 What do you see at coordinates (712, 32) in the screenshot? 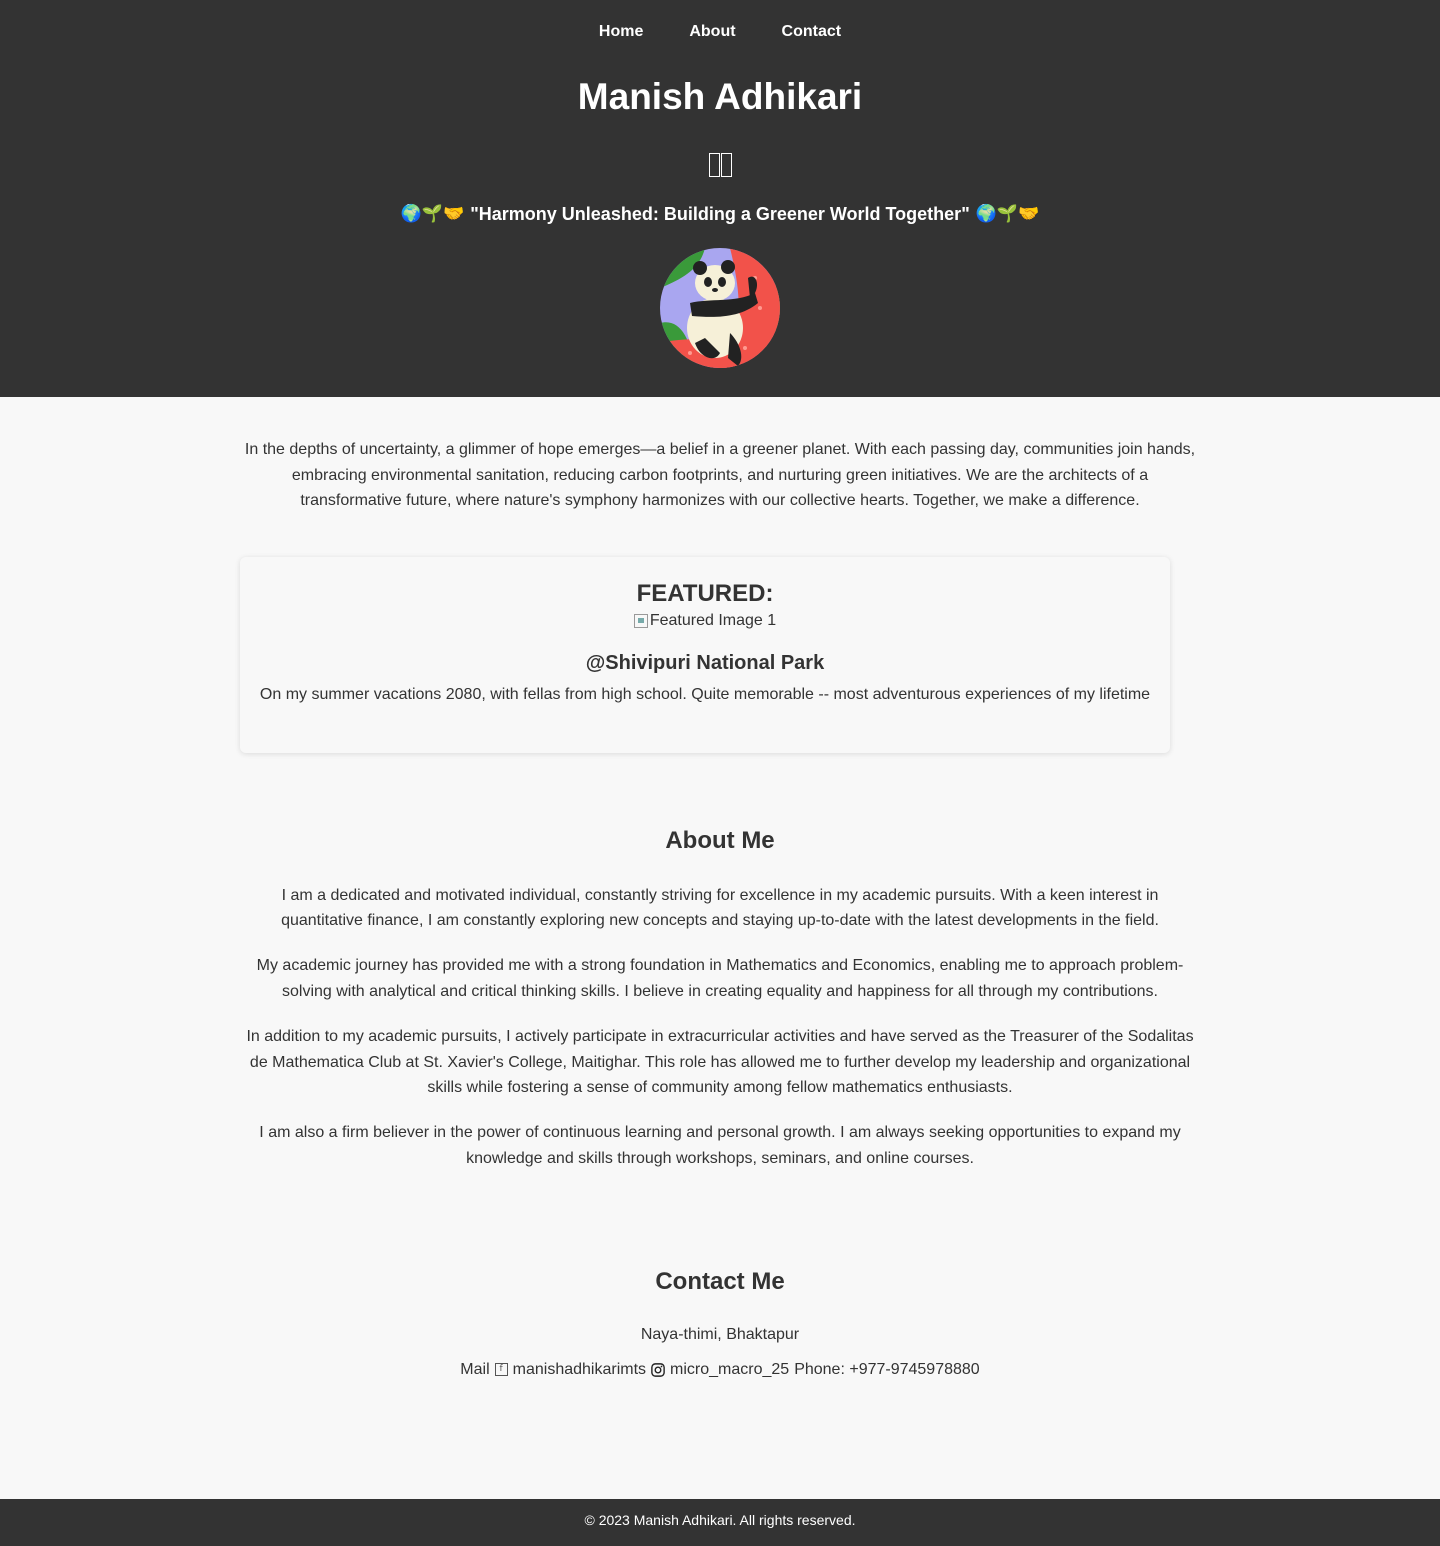
I see `nav-about-link: About` at bounding box center [712, 32].